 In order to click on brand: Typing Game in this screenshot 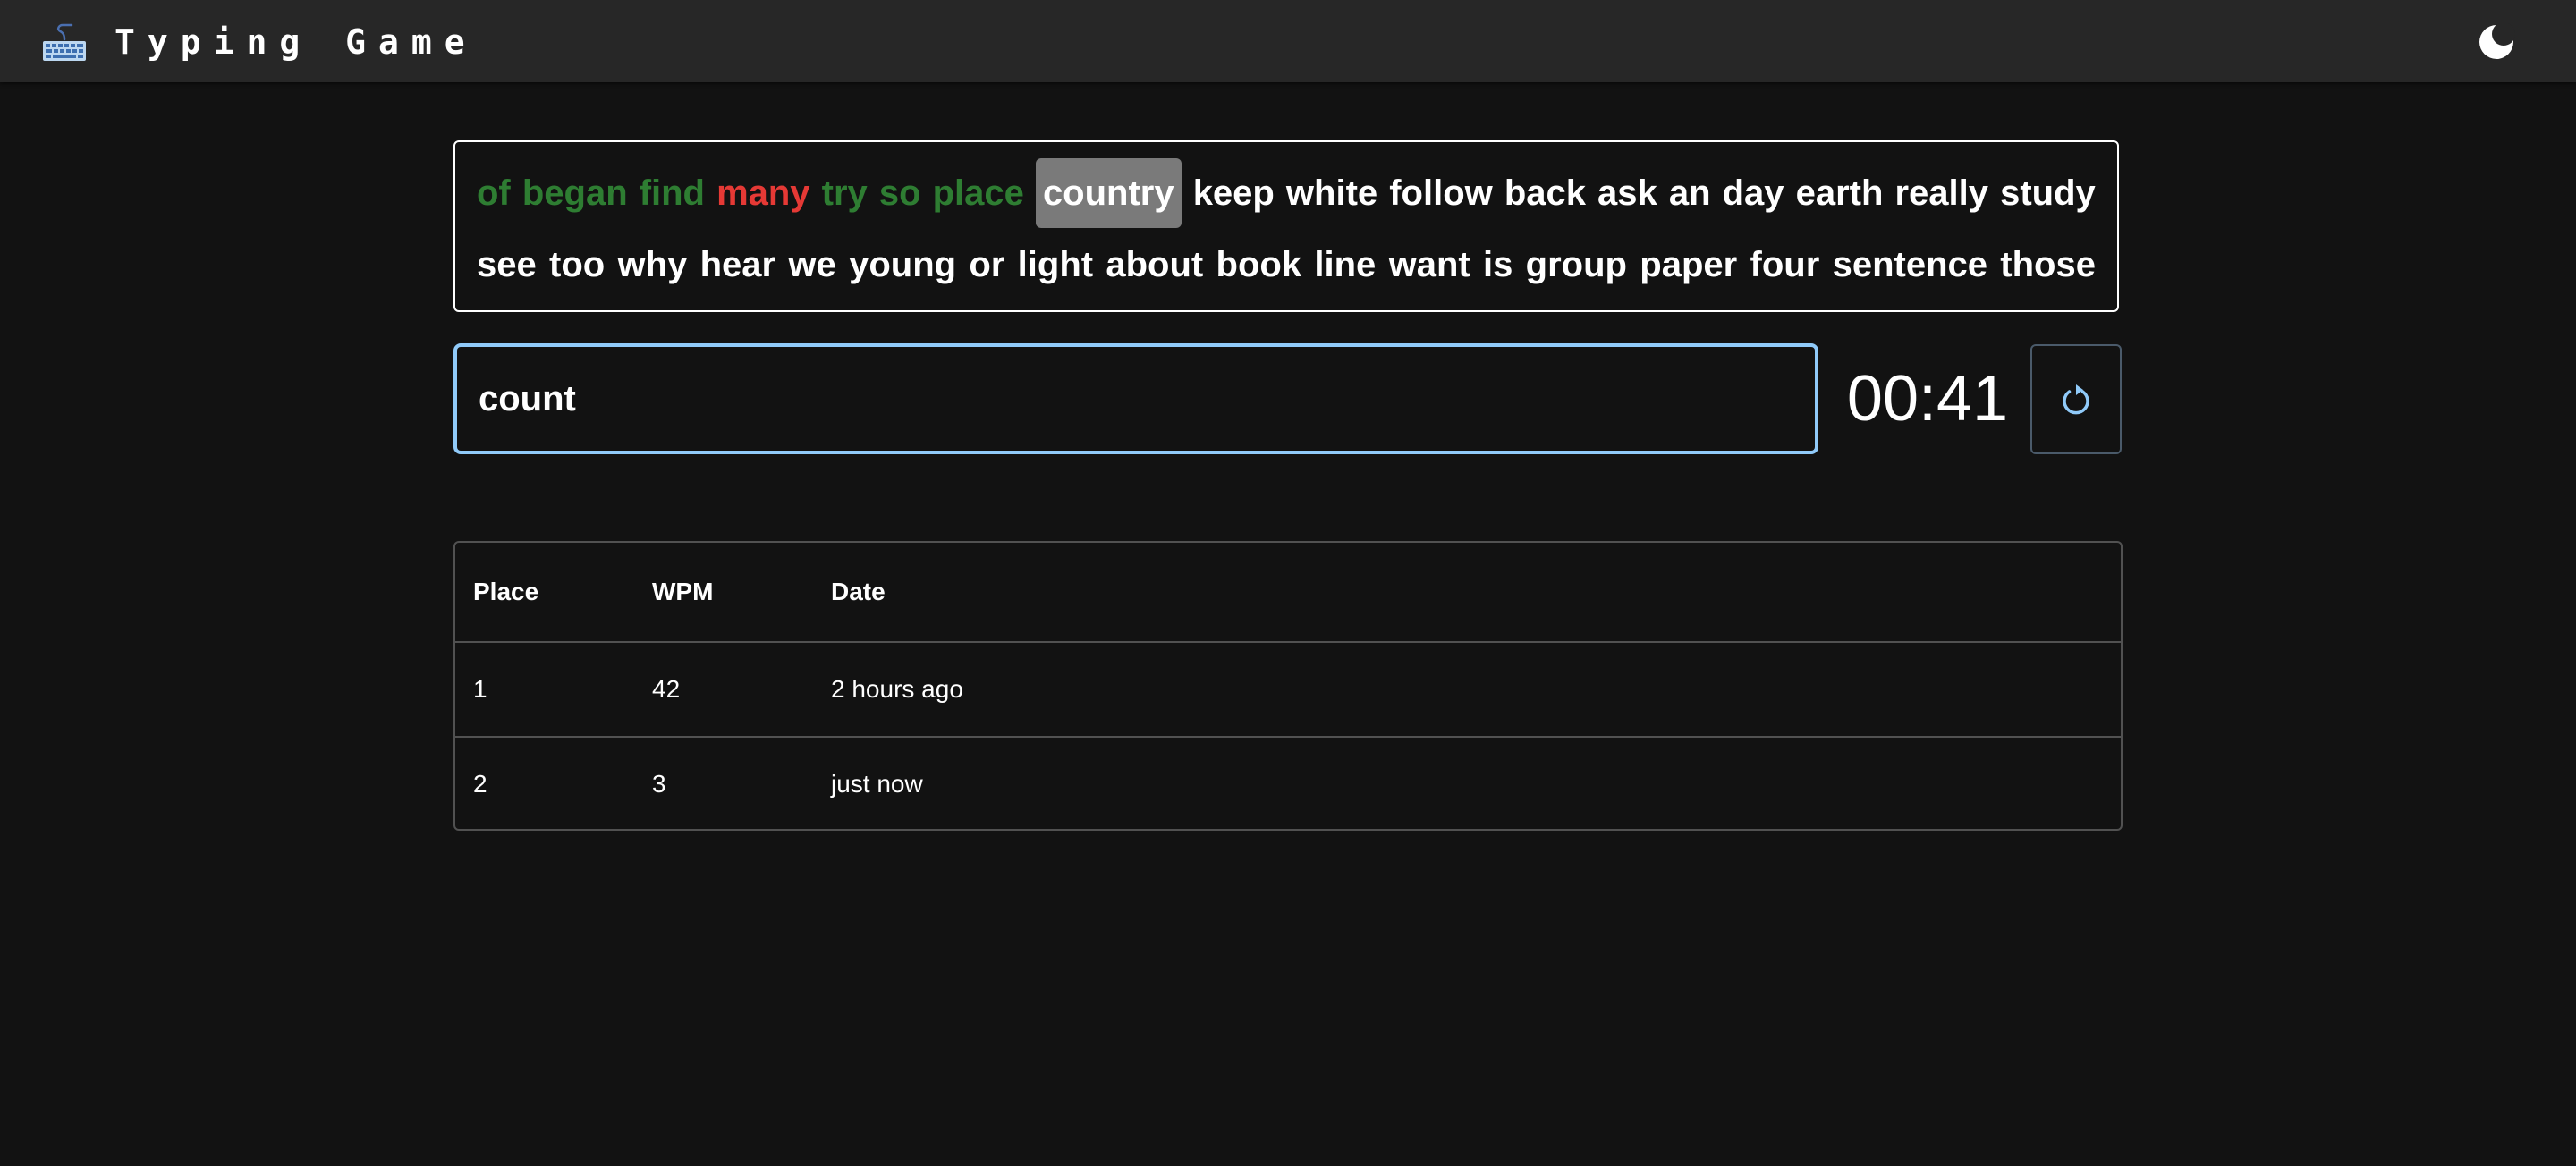, I will do `click(259, 42)`.